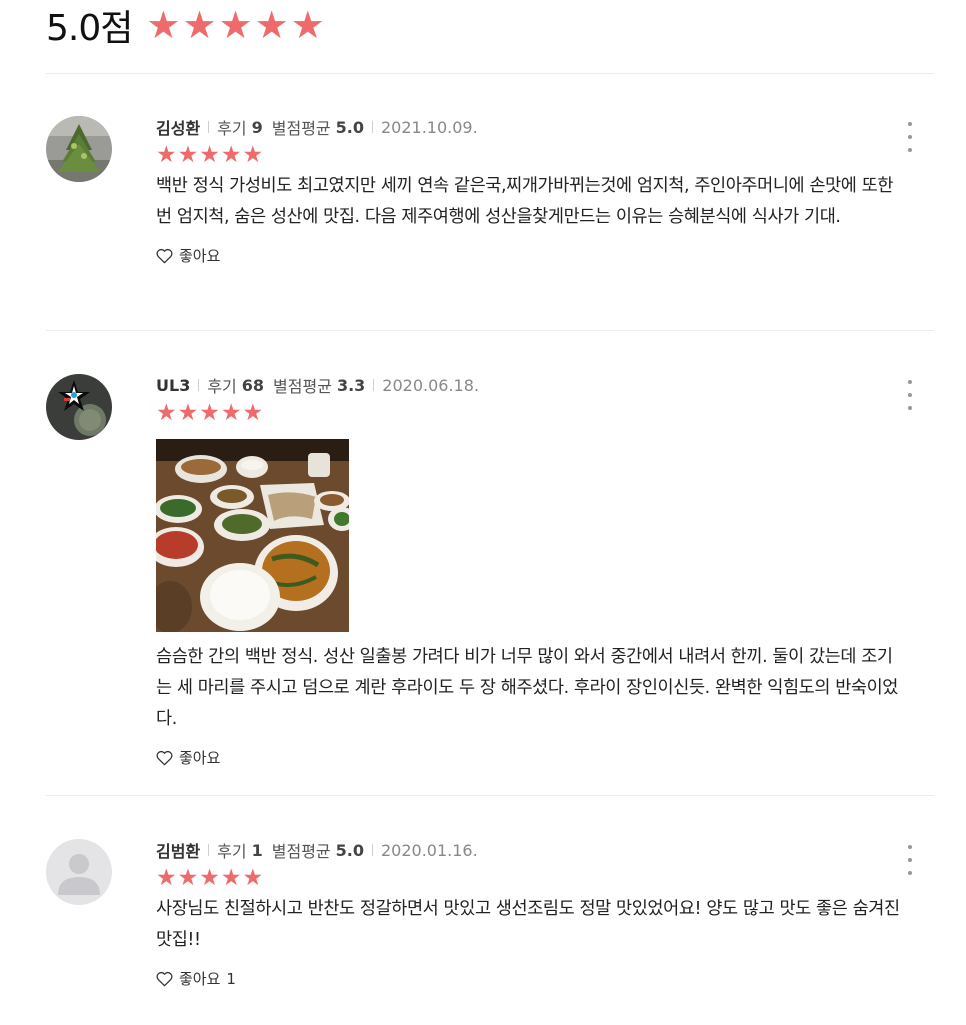 This screenshot has height=1025, width=966. I want to click on review-meta: 김범환 후기 1 별점평균 5.0 2020.01.16., so click(530, 850).